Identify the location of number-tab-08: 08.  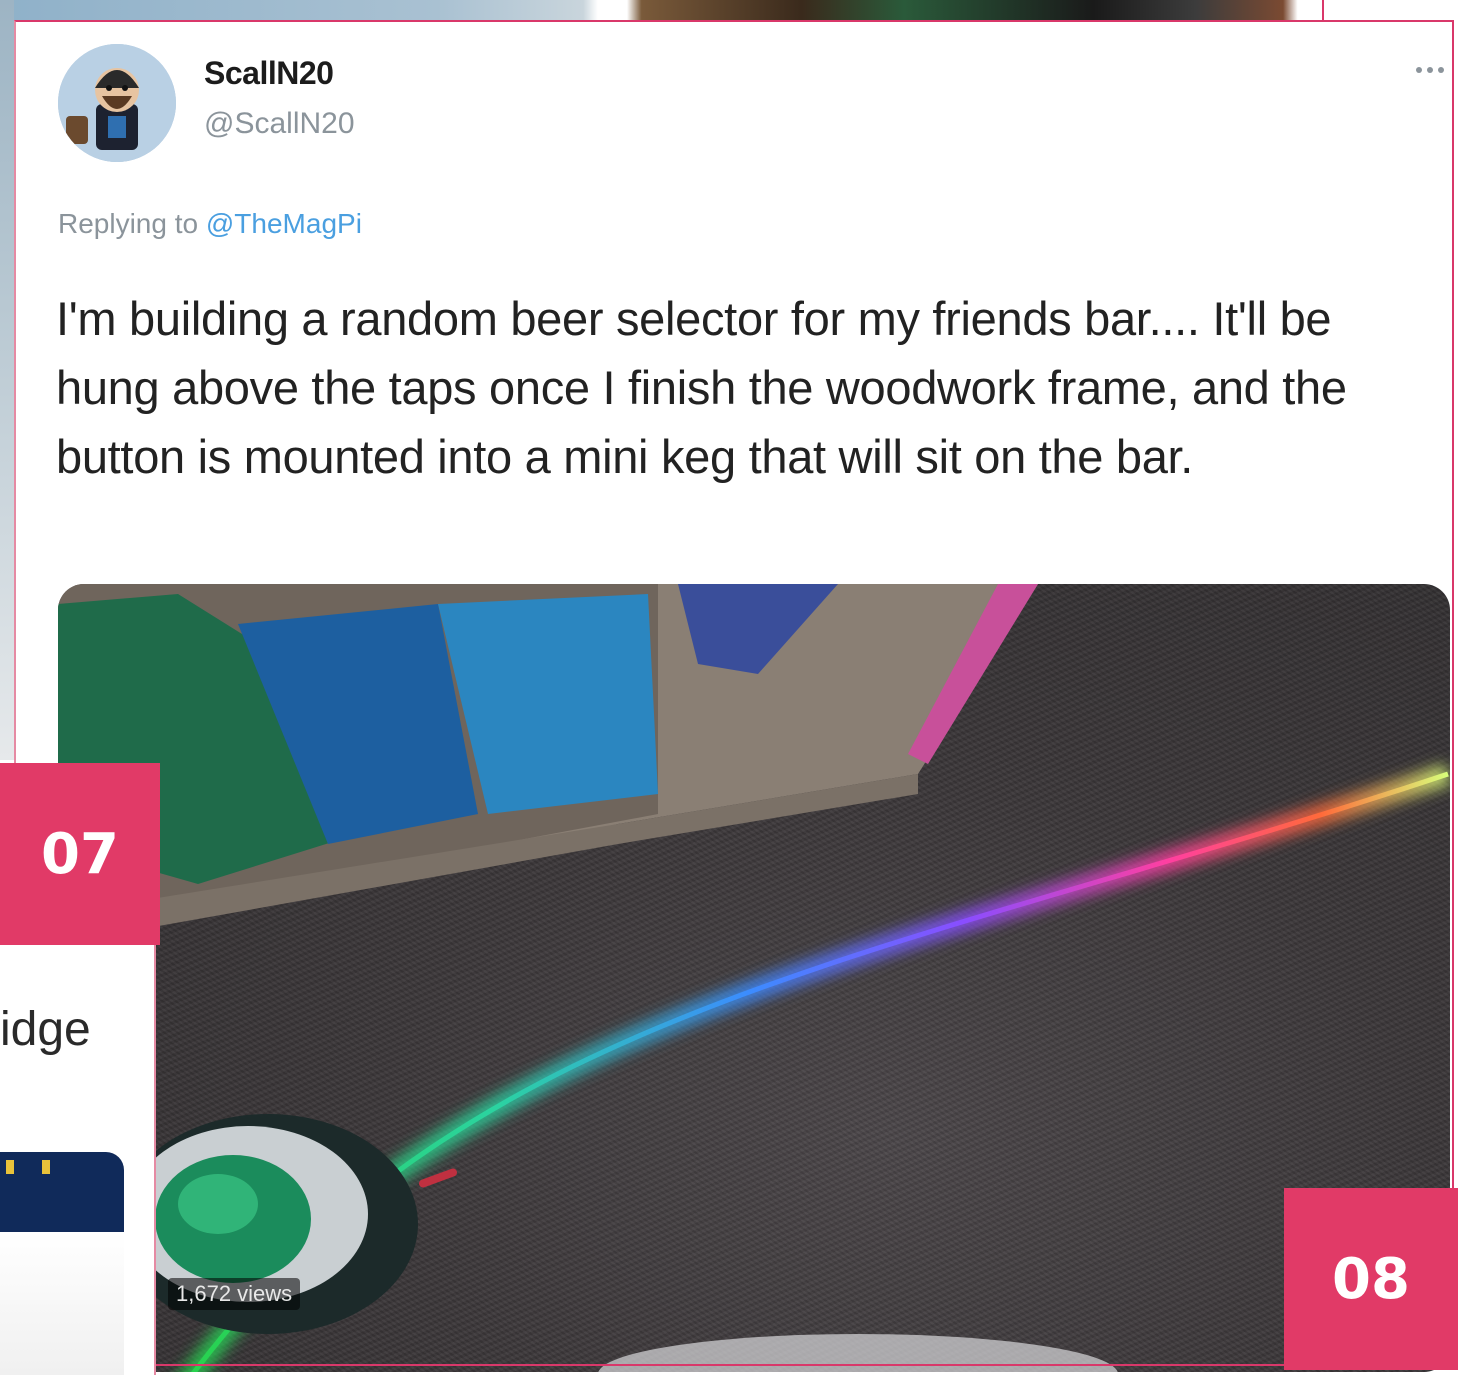
(1371, 1279).